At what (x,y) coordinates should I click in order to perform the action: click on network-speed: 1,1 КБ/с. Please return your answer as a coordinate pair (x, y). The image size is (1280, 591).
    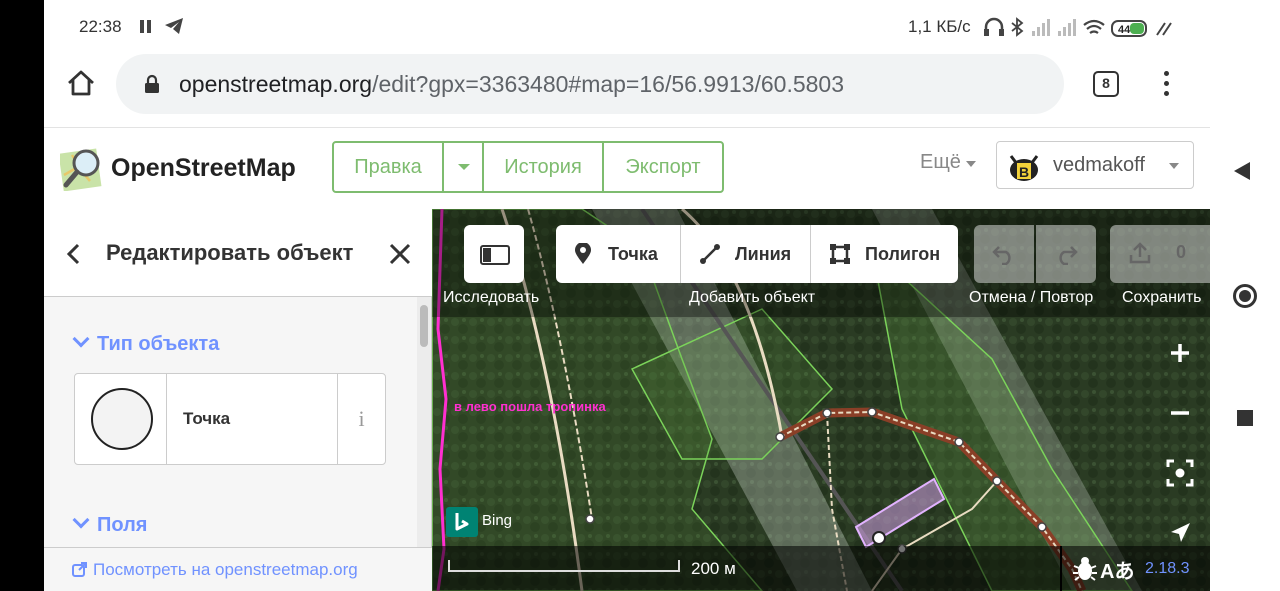
    Looking at the image, I should click on (939, 26).